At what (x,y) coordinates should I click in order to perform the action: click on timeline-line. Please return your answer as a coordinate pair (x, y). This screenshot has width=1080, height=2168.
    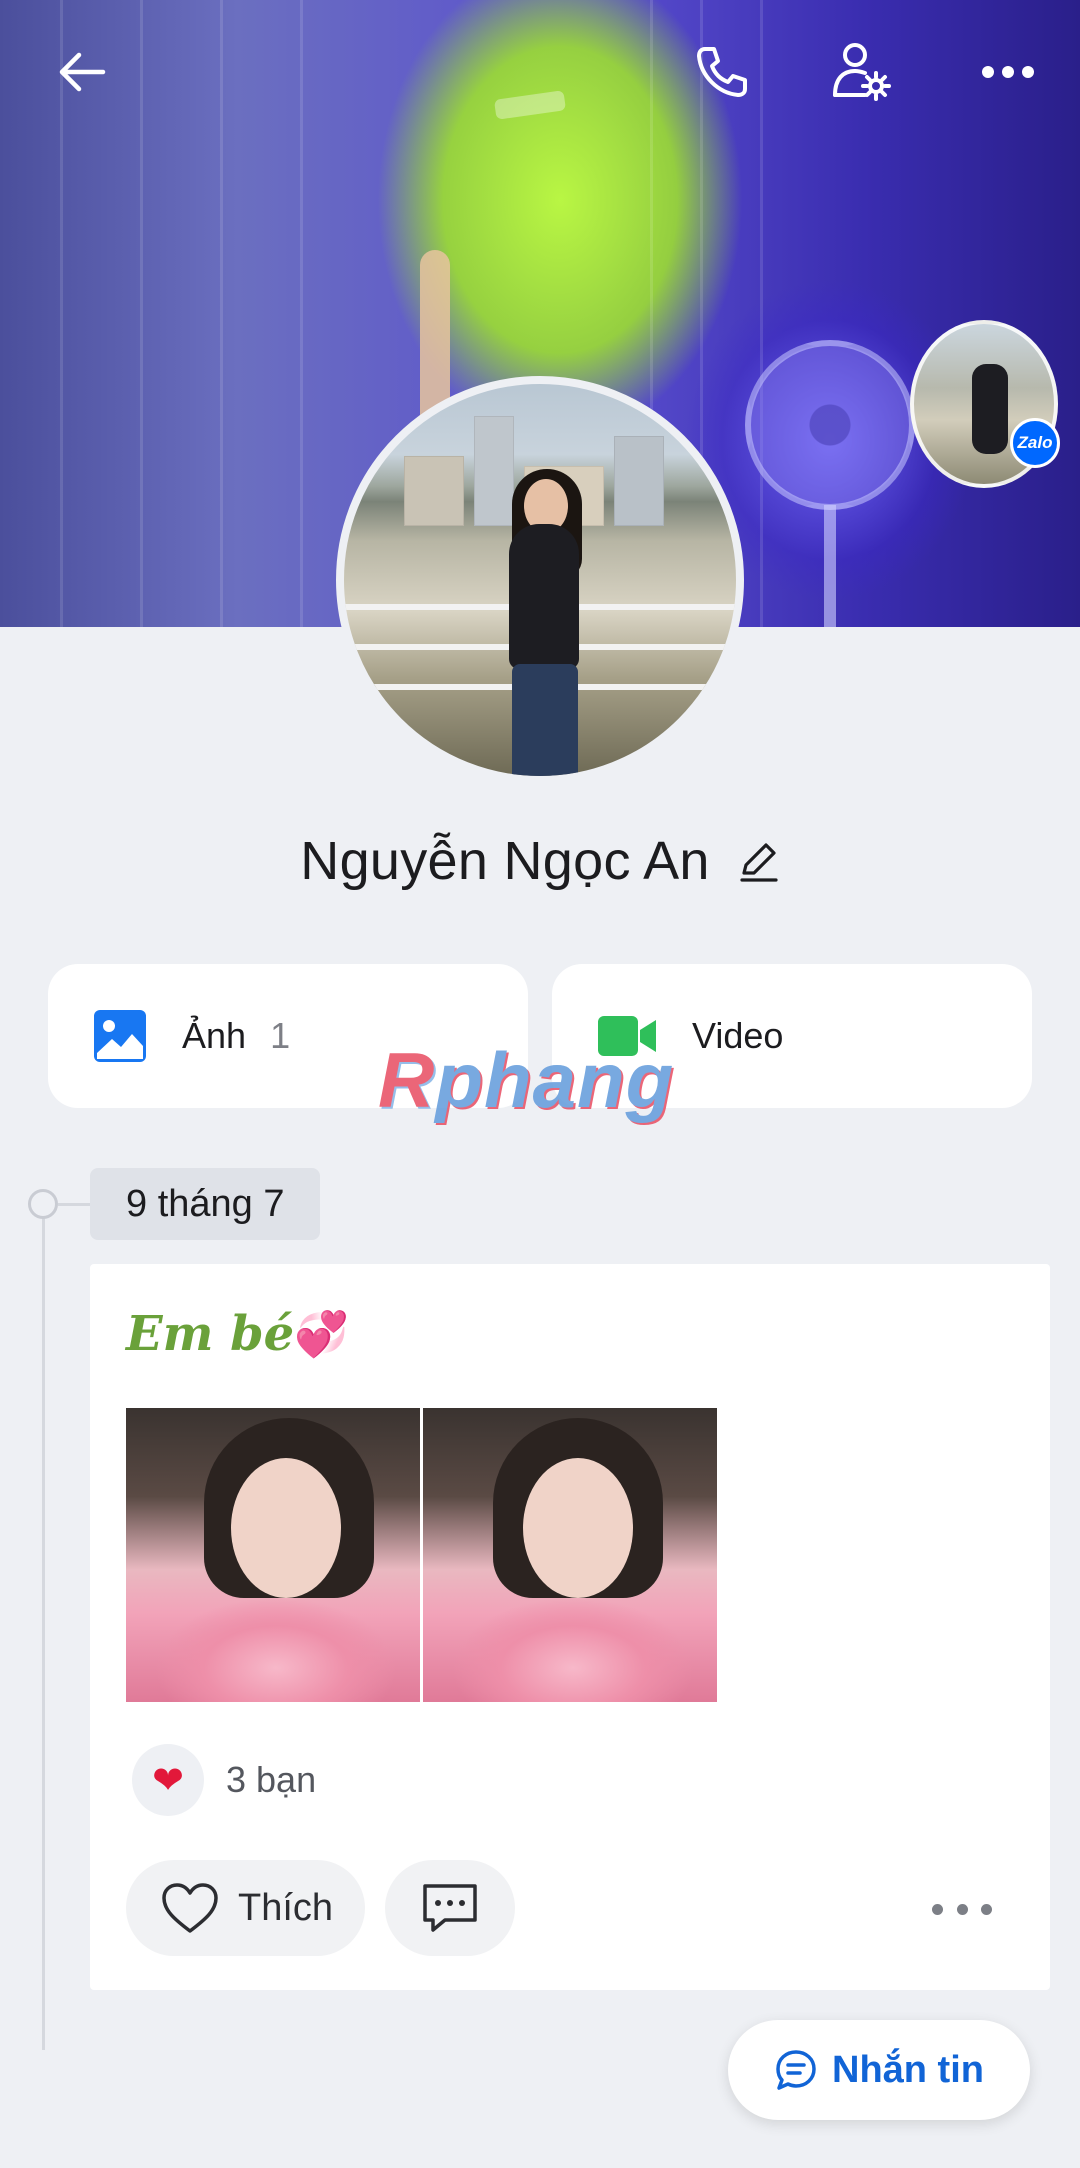
    Looking at the image, I should click on (43, 1627).